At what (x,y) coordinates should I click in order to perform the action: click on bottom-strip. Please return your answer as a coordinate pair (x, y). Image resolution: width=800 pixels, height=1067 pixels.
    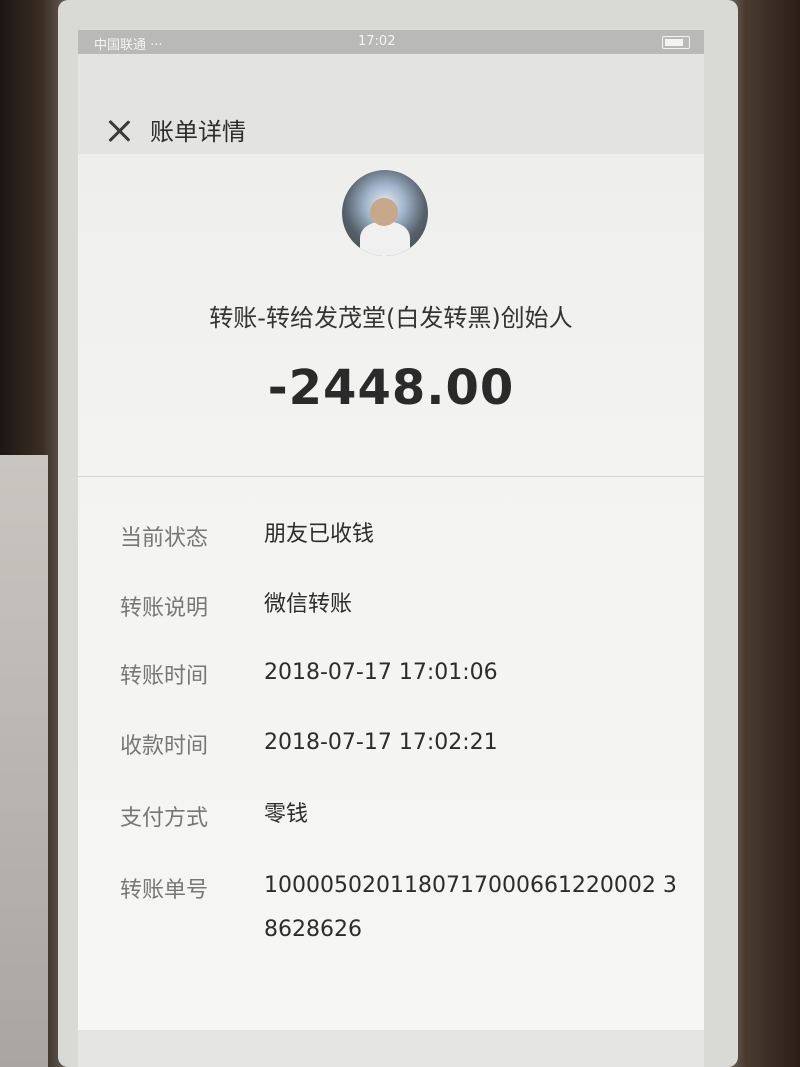
    Looking at the image, I should click on (391, 1048).